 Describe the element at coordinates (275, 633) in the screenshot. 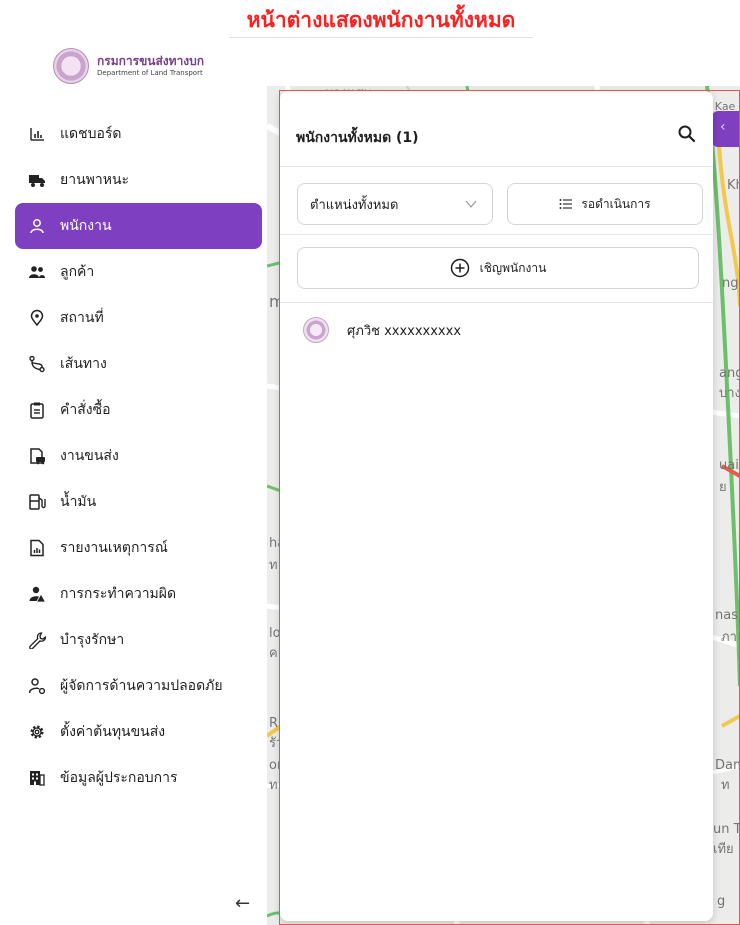

I see `map-label: lo` at that location.